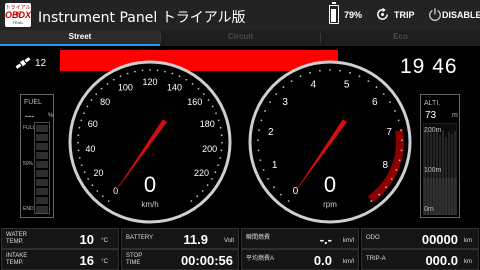 The width and height of the screenshot is (480, 270). What do you see at coordinates (180, 238) in the screenshot?
I see `battery-cell: BATTERY 11.9 Volt` at bounding box center [180, 238].